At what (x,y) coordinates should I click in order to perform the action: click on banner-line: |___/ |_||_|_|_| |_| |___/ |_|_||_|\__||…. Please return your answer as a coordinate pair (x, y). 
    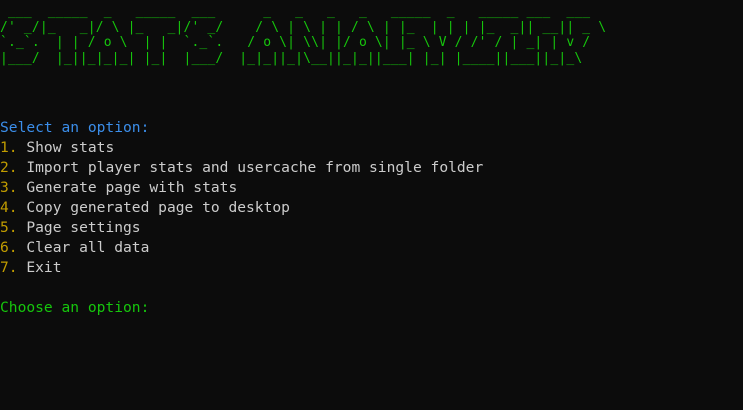
    Looking at the image, I should click on (291, 58).